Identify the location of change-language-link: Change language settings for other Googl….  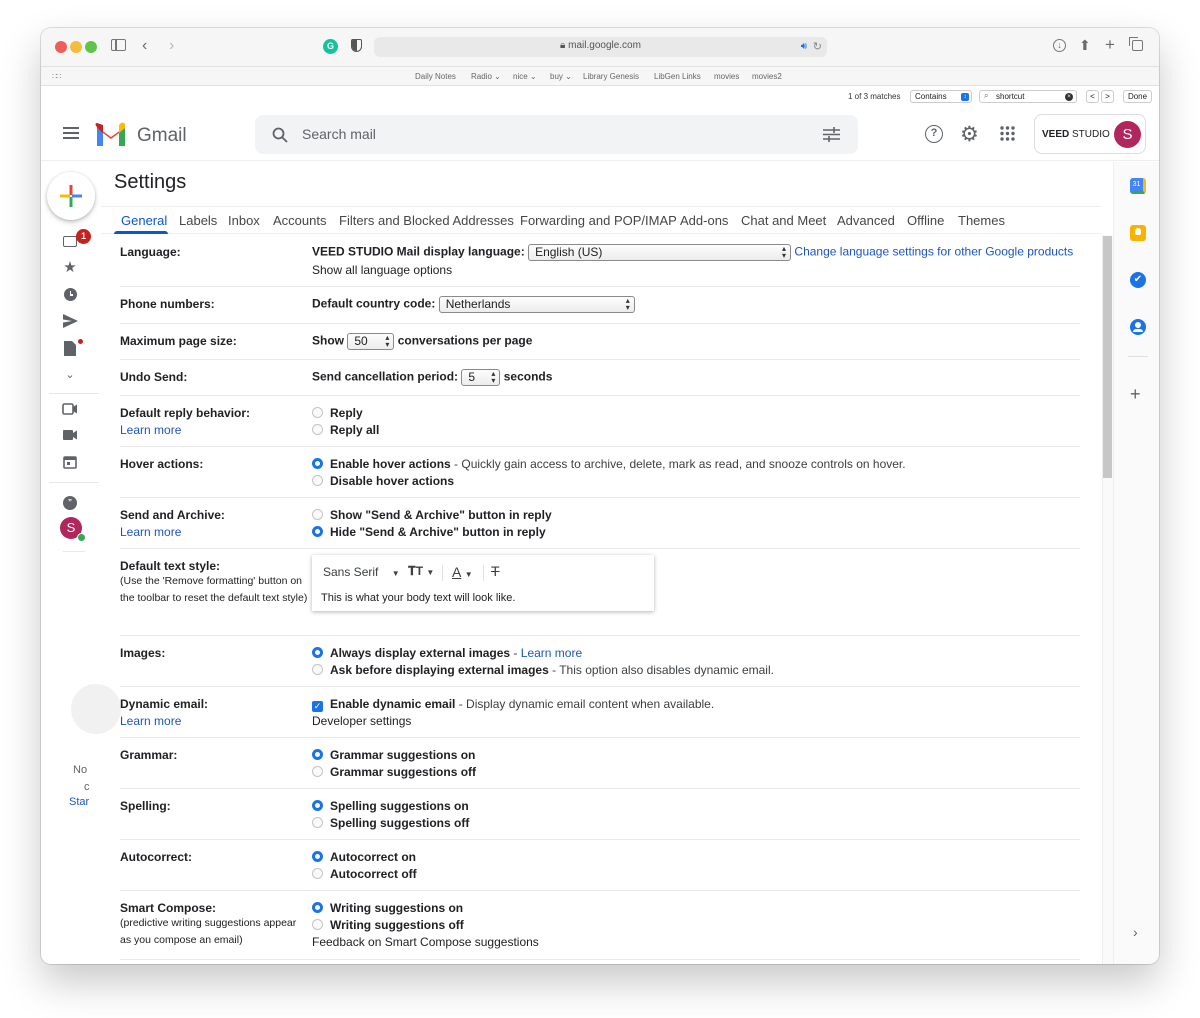
(933, 252).